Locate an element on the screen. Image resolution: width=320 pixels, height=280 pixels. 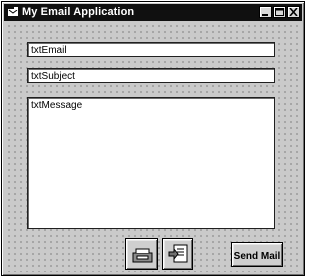
mail-tray-icon is located at coordinates (142, 255).